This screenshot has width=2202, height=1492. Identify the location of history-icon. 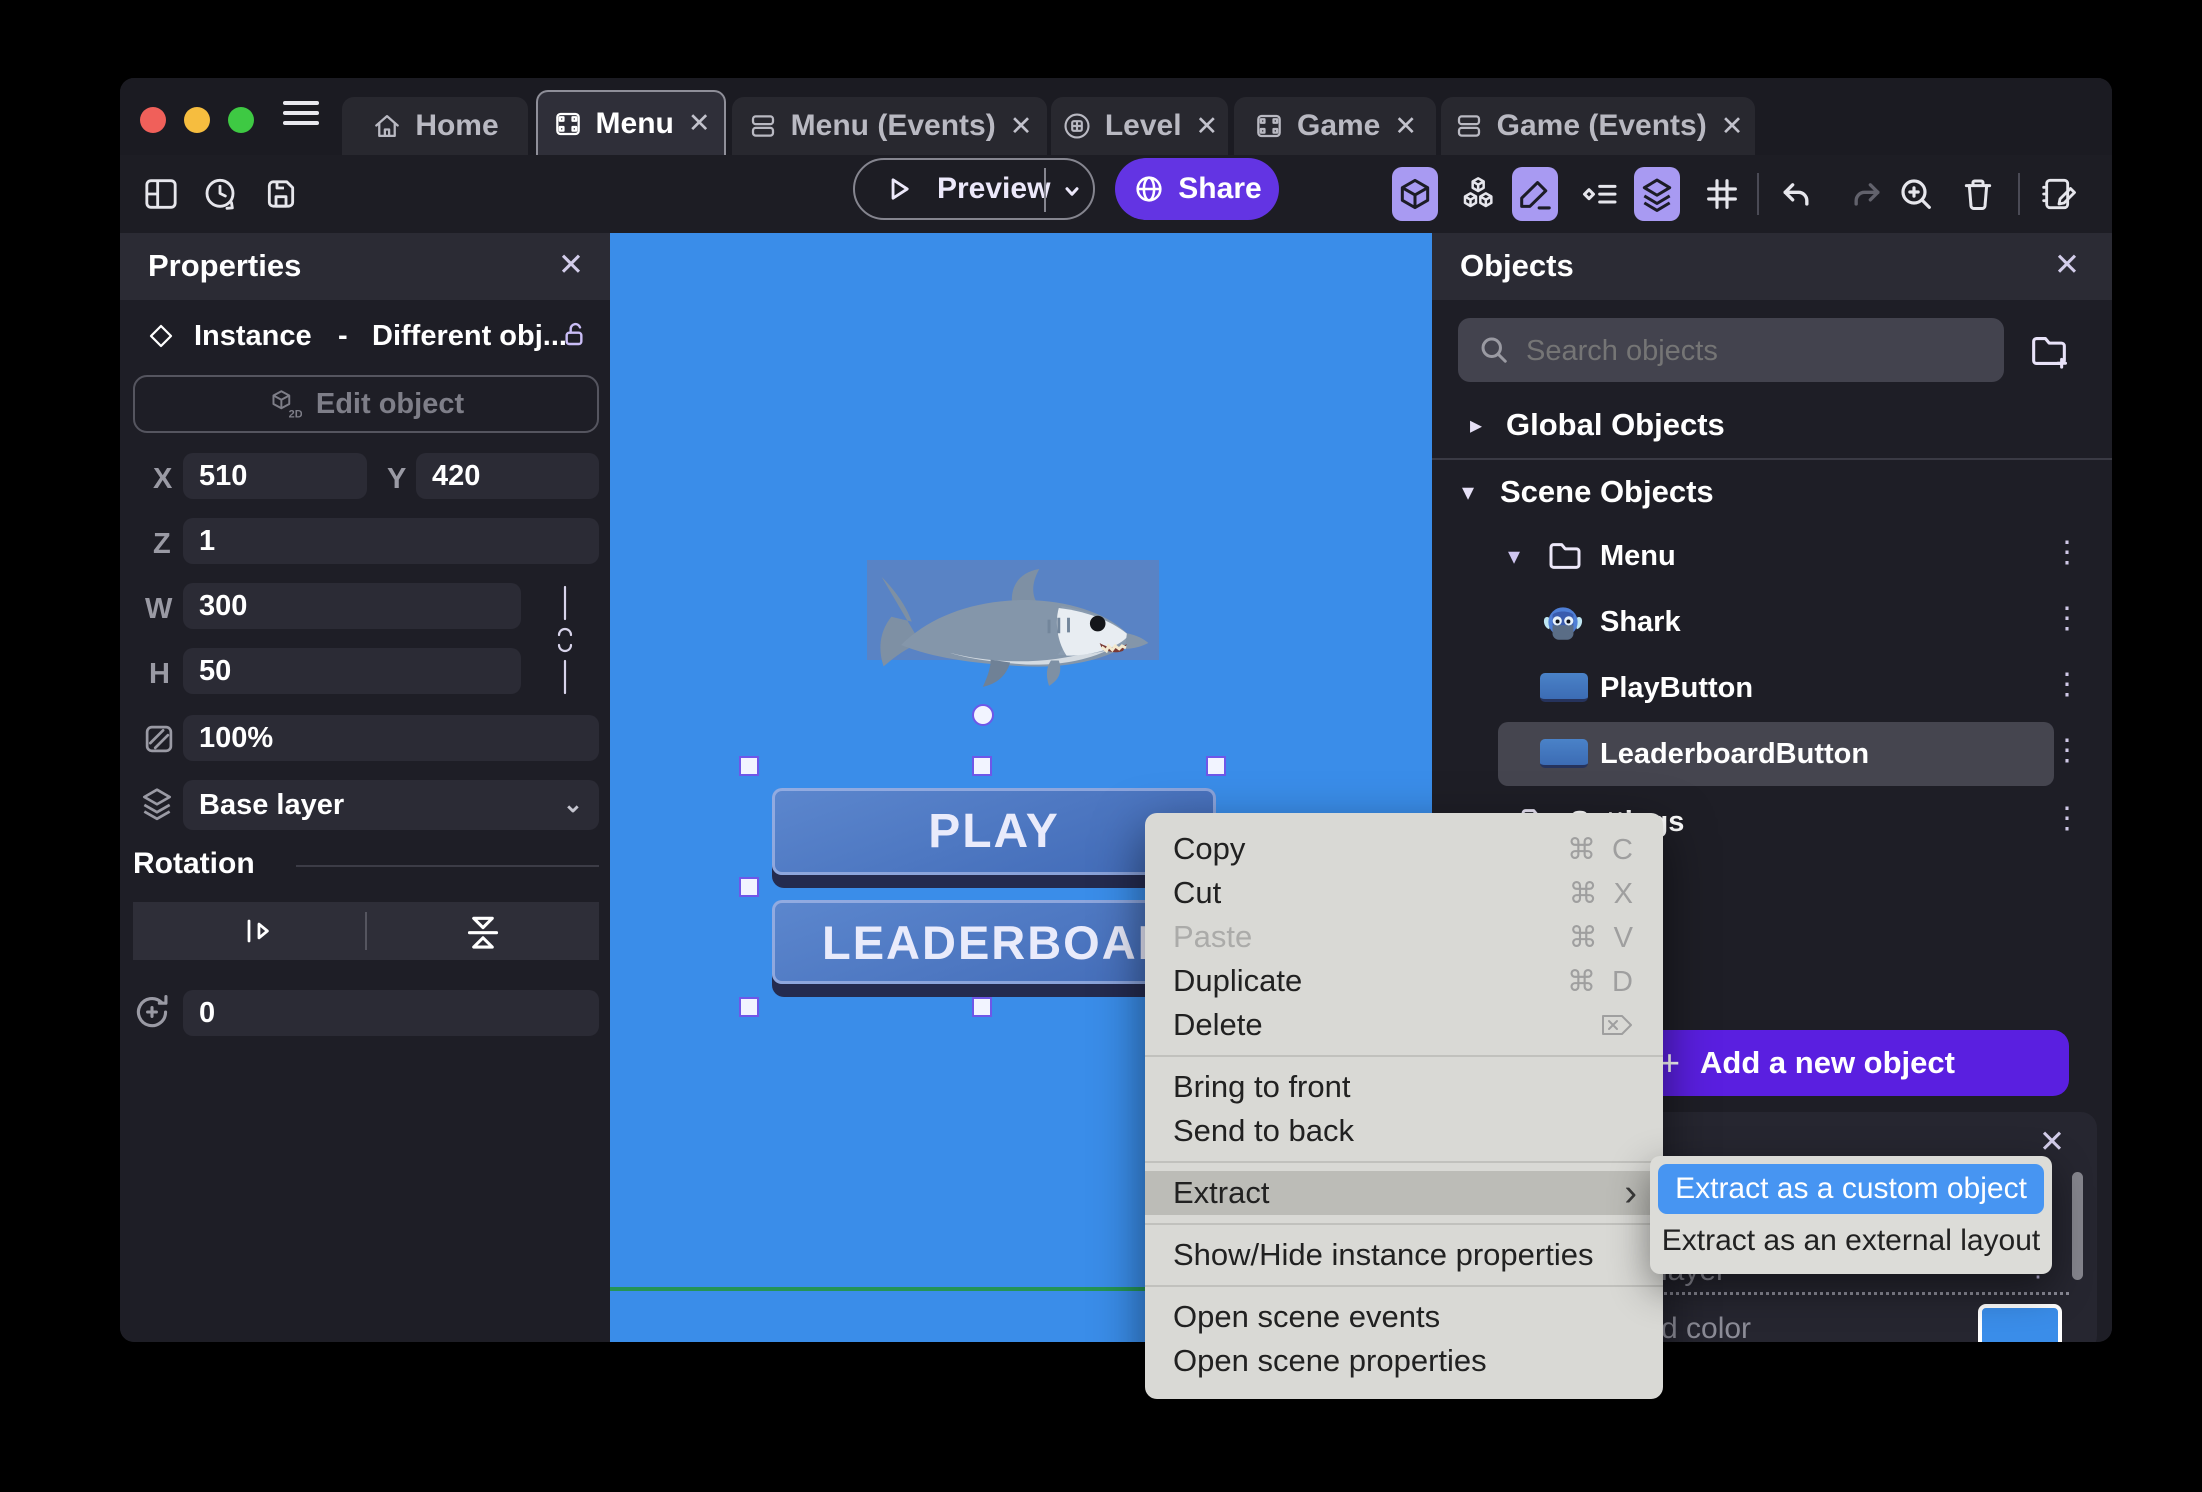
(220, 194).